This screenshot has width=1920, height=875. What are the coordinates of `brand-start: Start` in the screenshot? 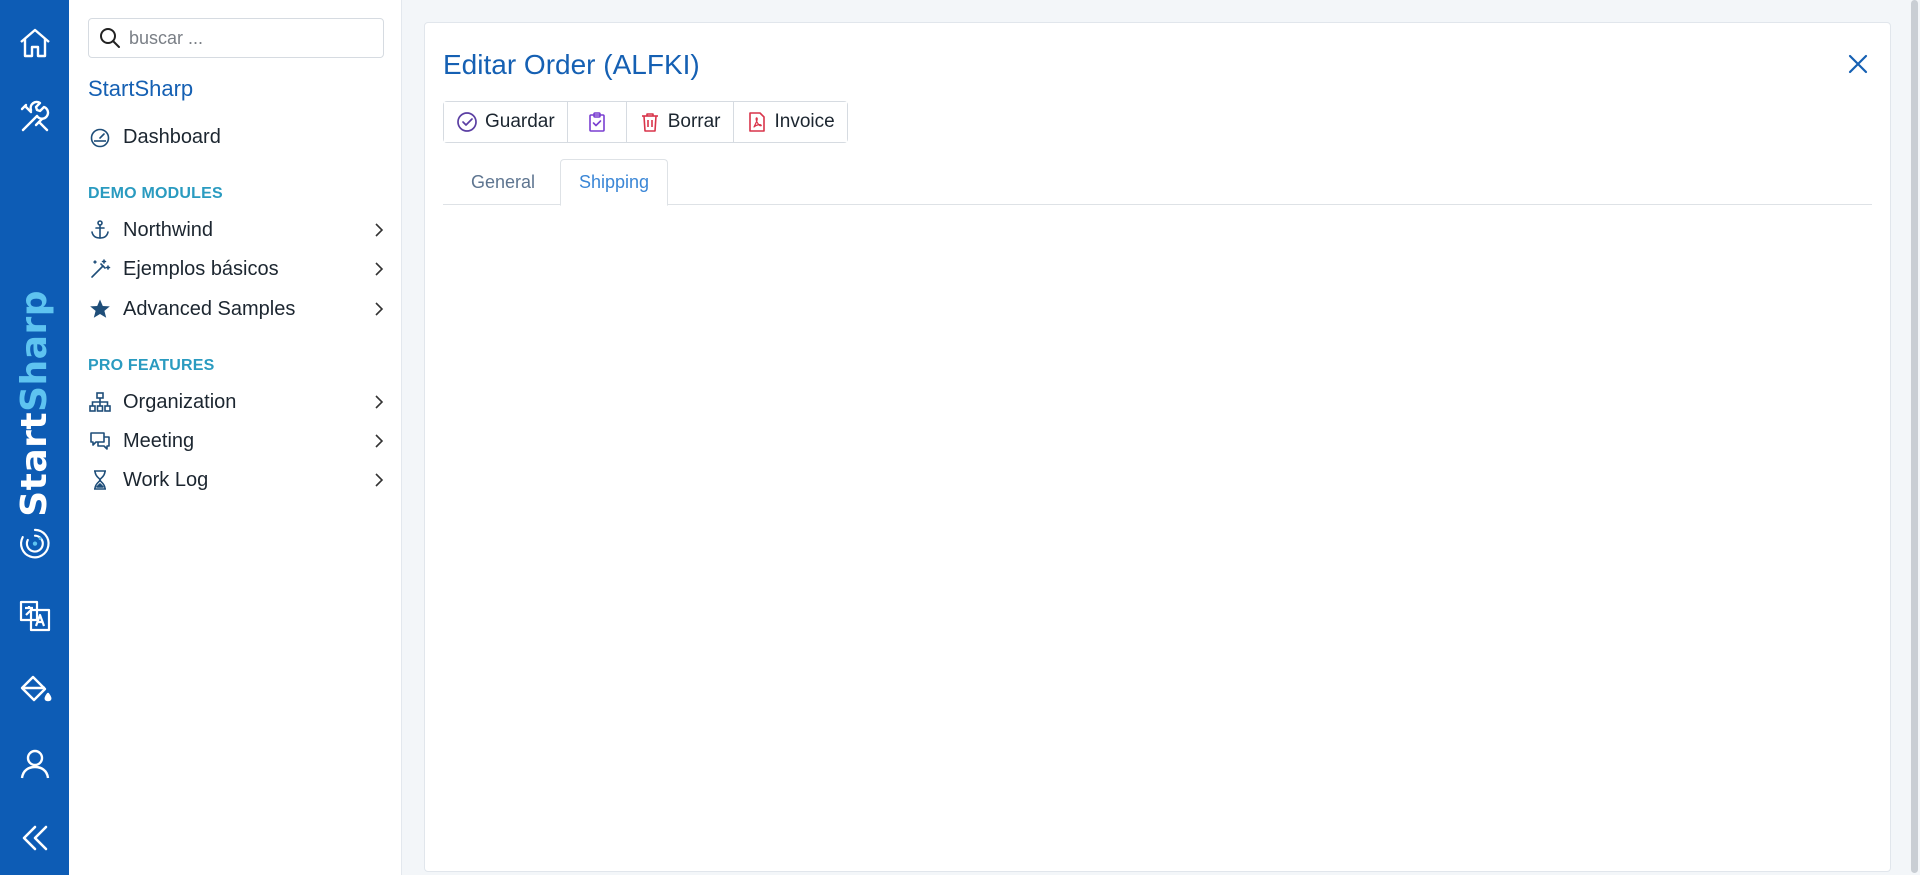 It's located at (34, 464).